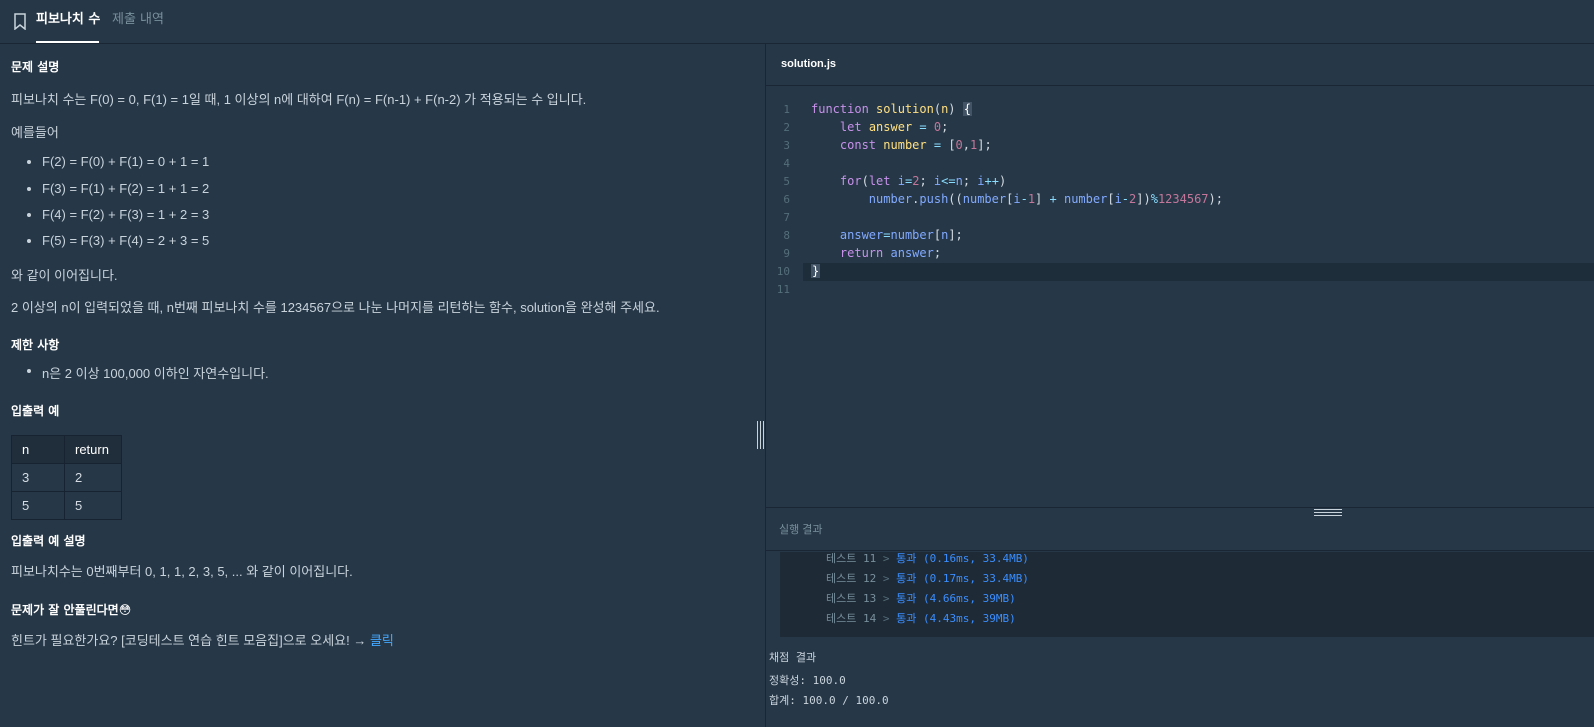 The height and width of the screenshot is (727, 1594). I want to click on table-header-cell: return, so click(93, 449).